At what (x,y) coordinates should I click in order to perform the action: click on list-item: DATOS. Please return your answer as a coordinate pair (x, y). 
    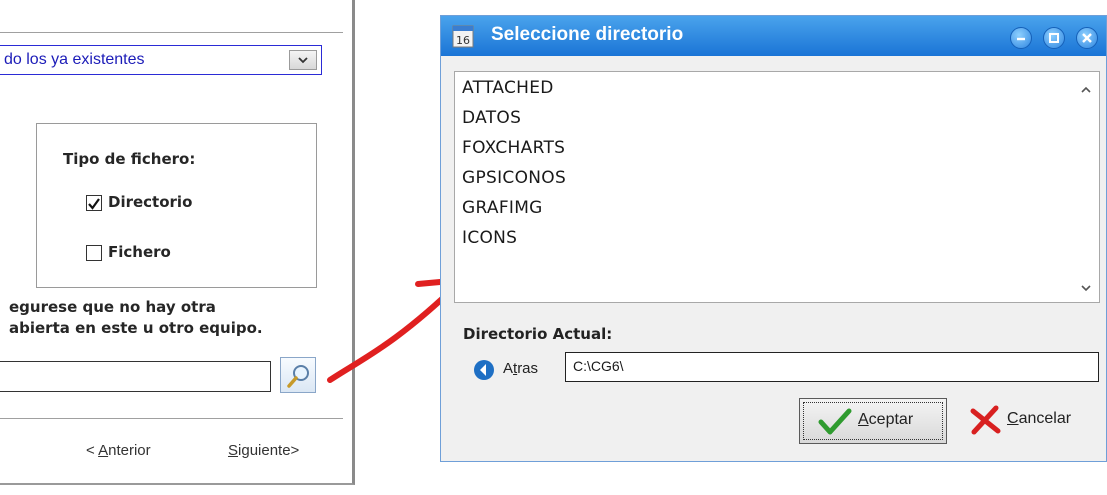
    Looking at the image, I should click on (491, 118).